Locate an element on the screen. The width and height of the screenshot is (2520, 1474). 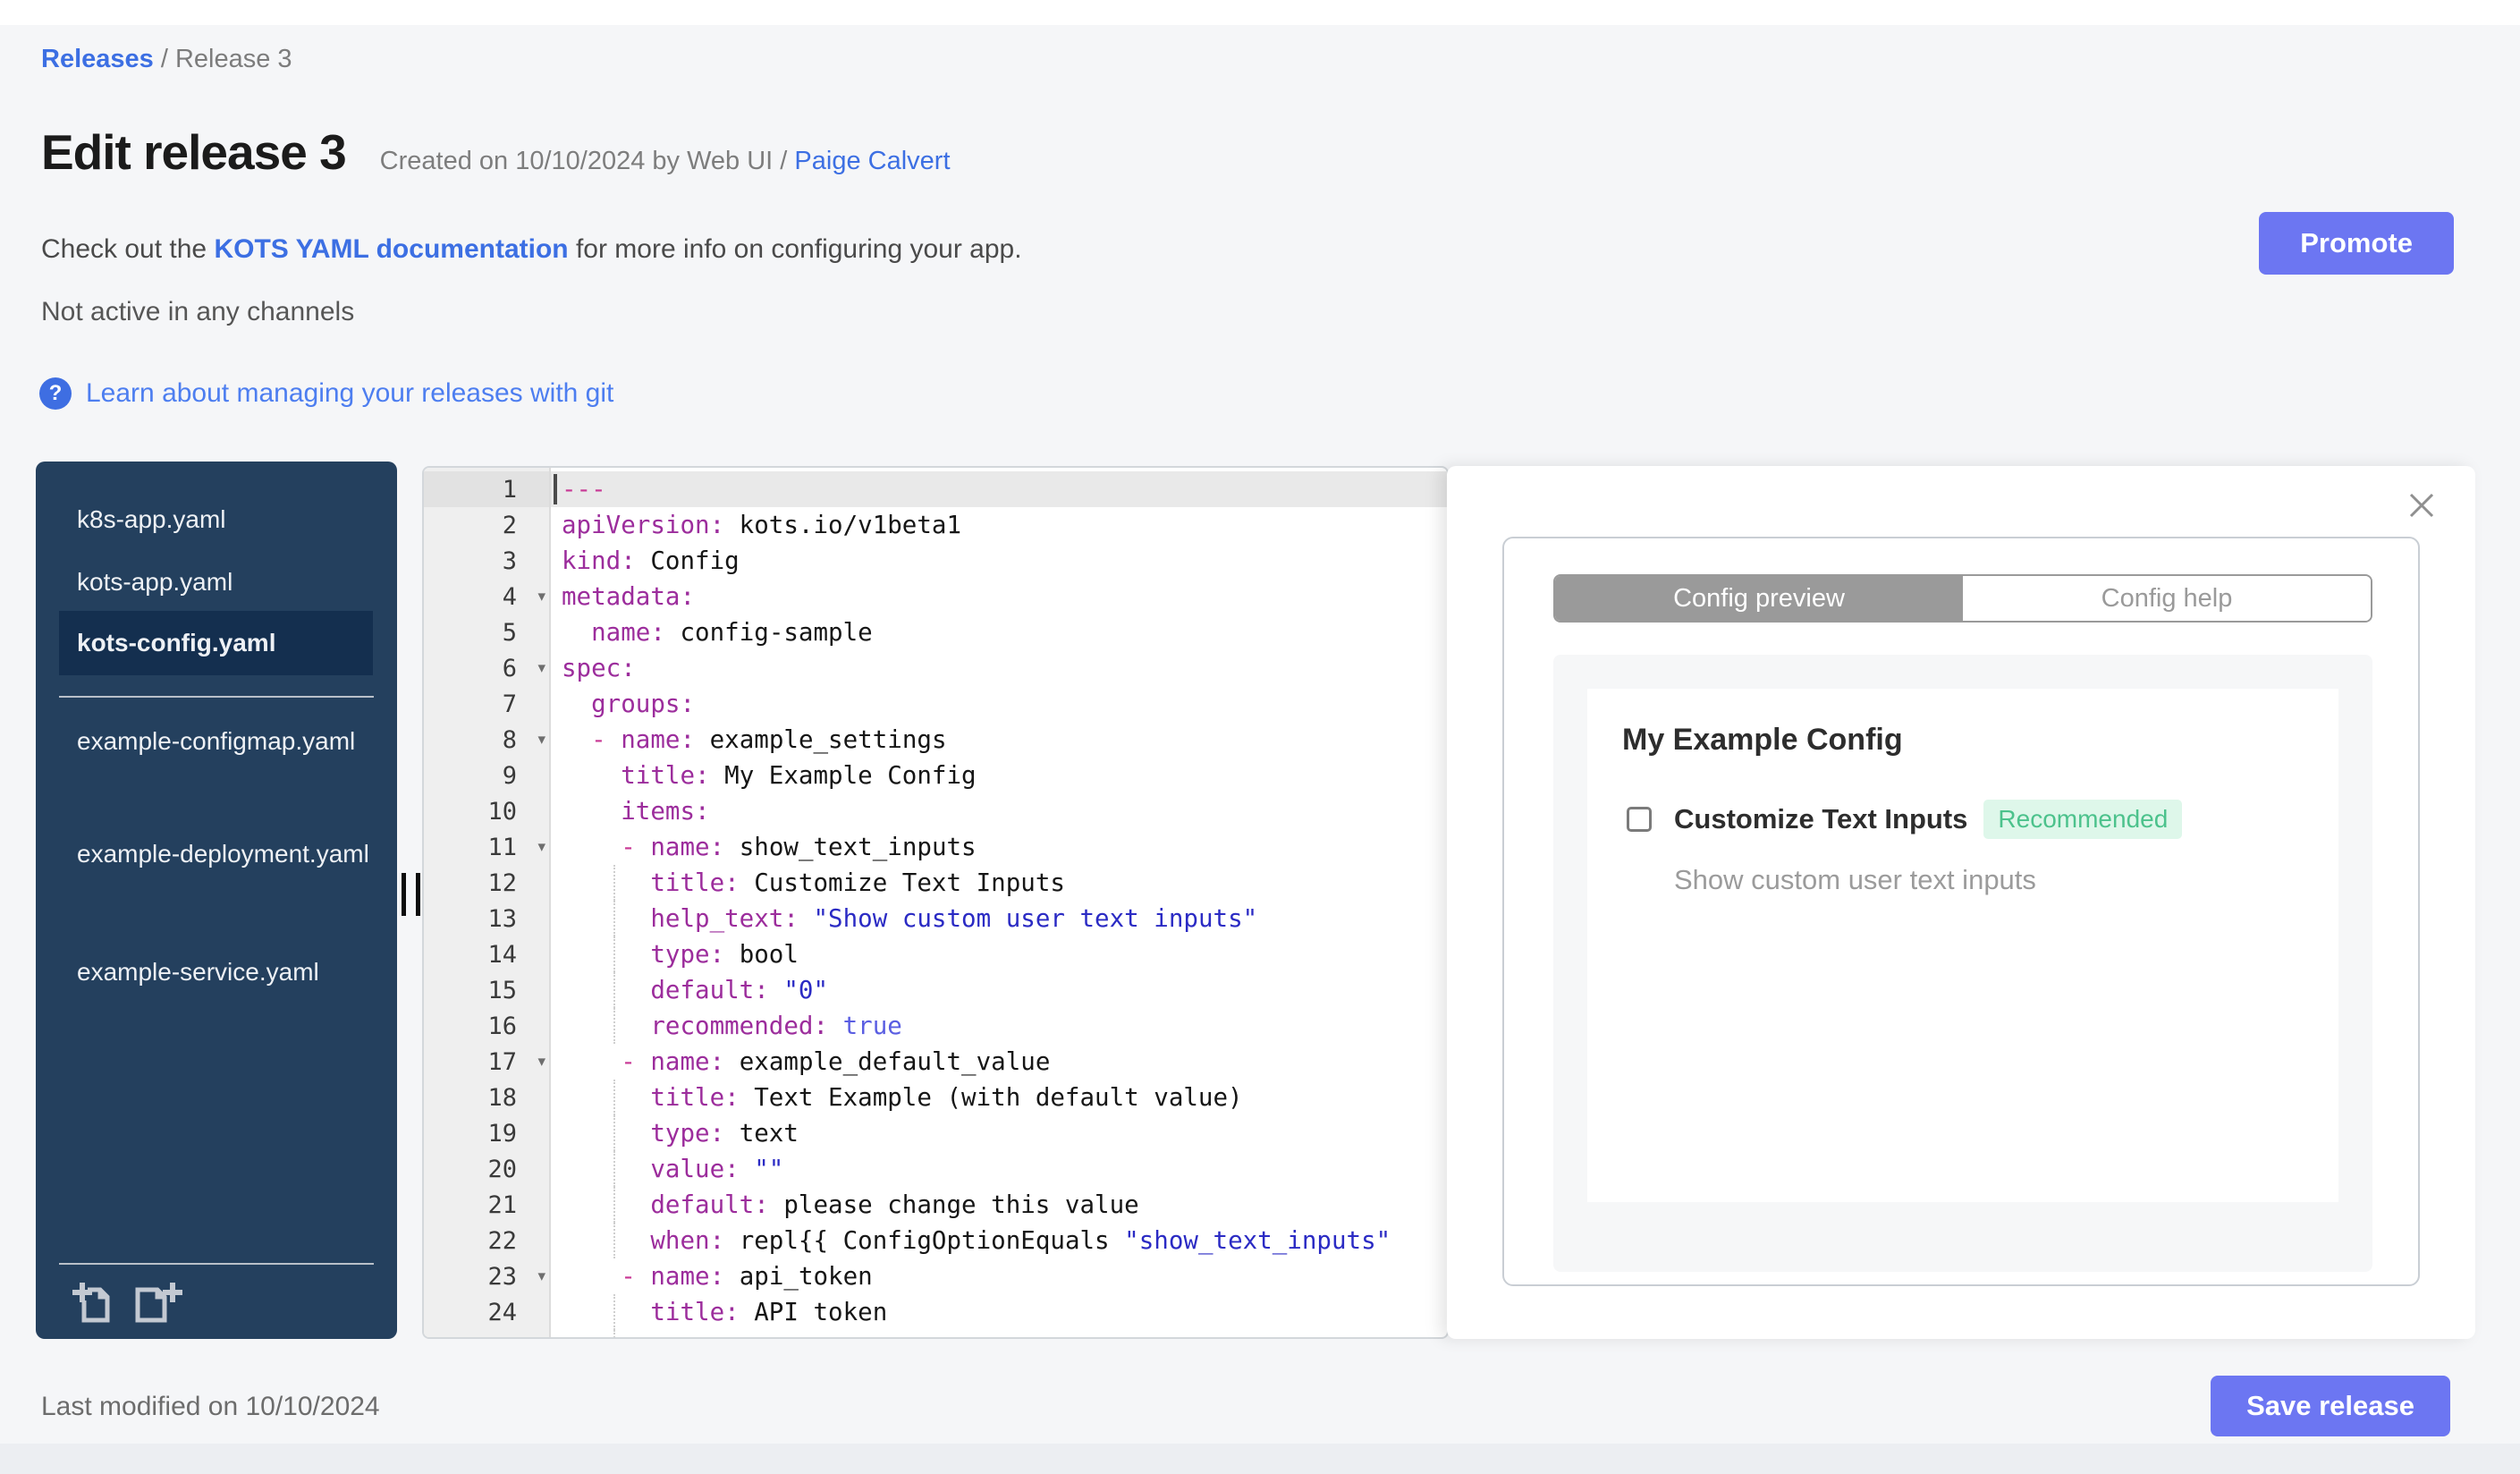
close-icon is located at coordinates (2422, 505).